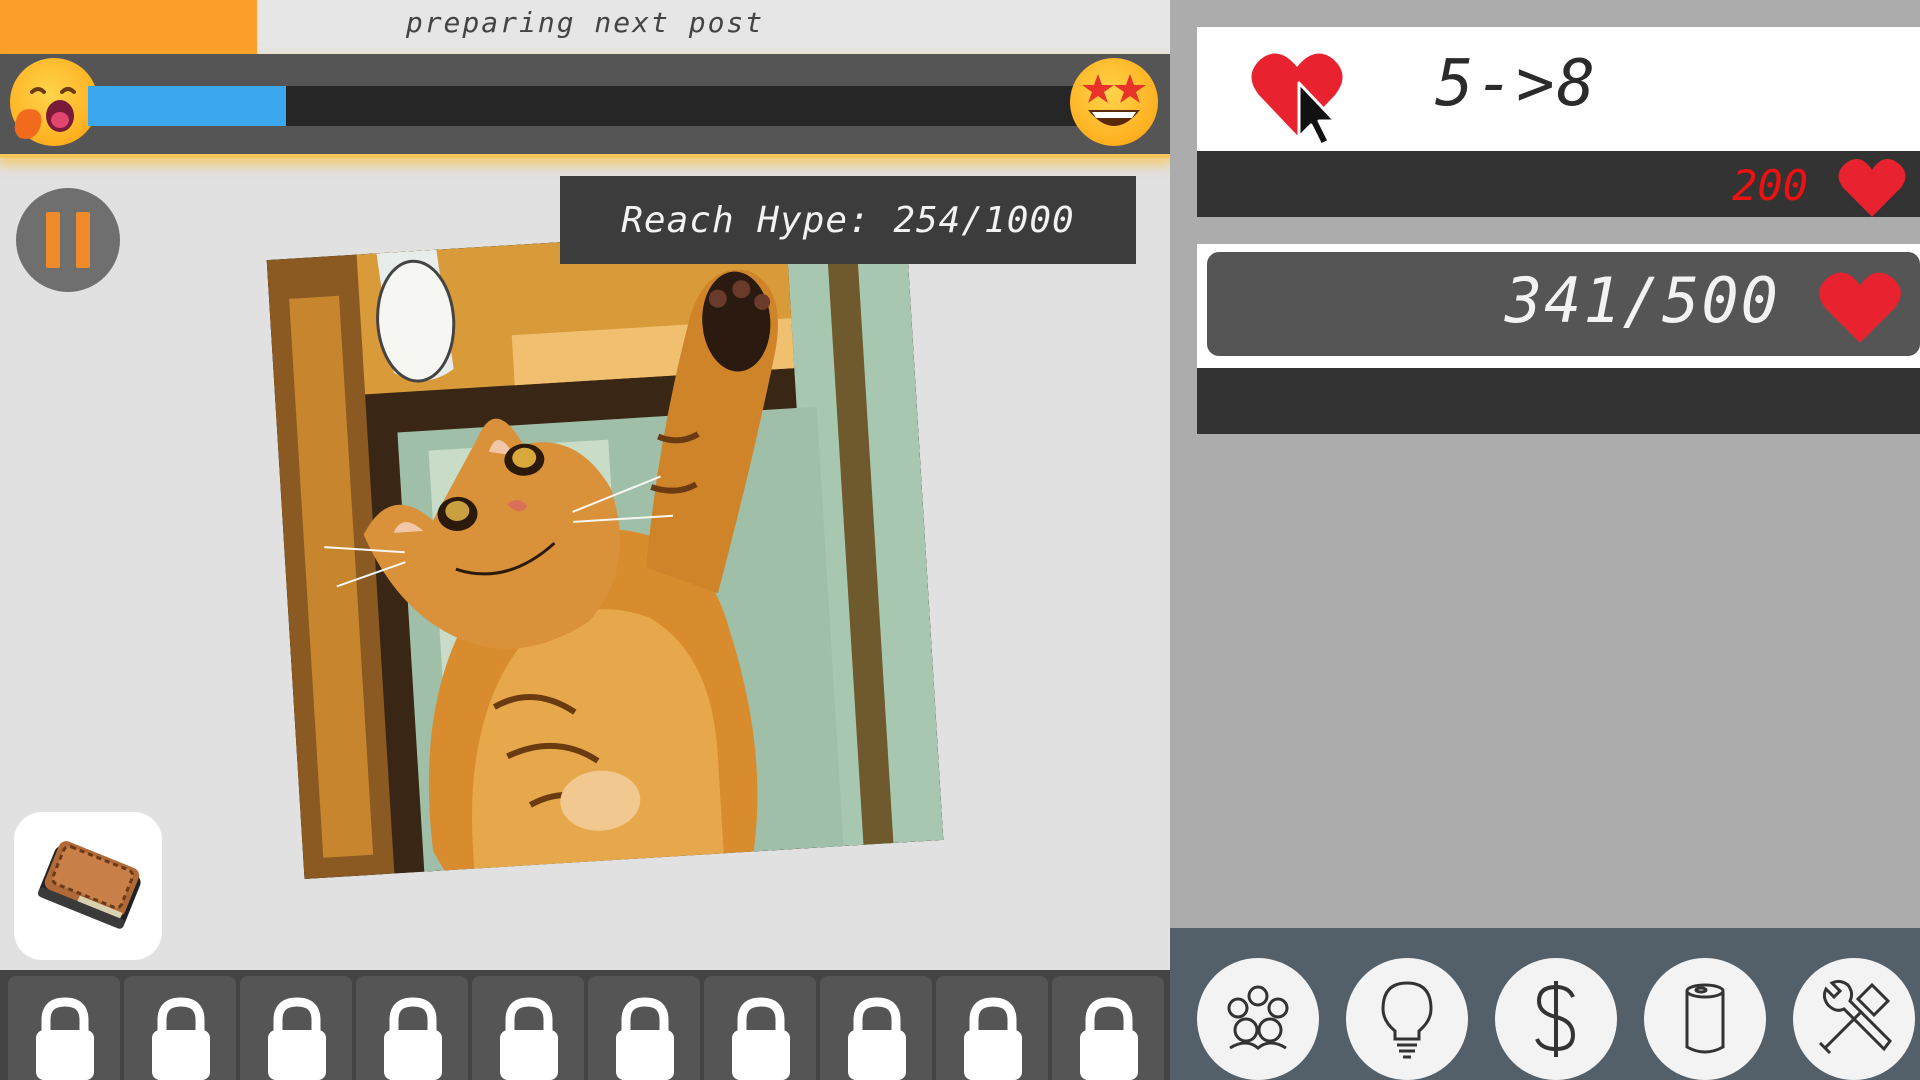 This screenshot has height=1080, width=1920. I want to click on pause-button, so click(68, 240).